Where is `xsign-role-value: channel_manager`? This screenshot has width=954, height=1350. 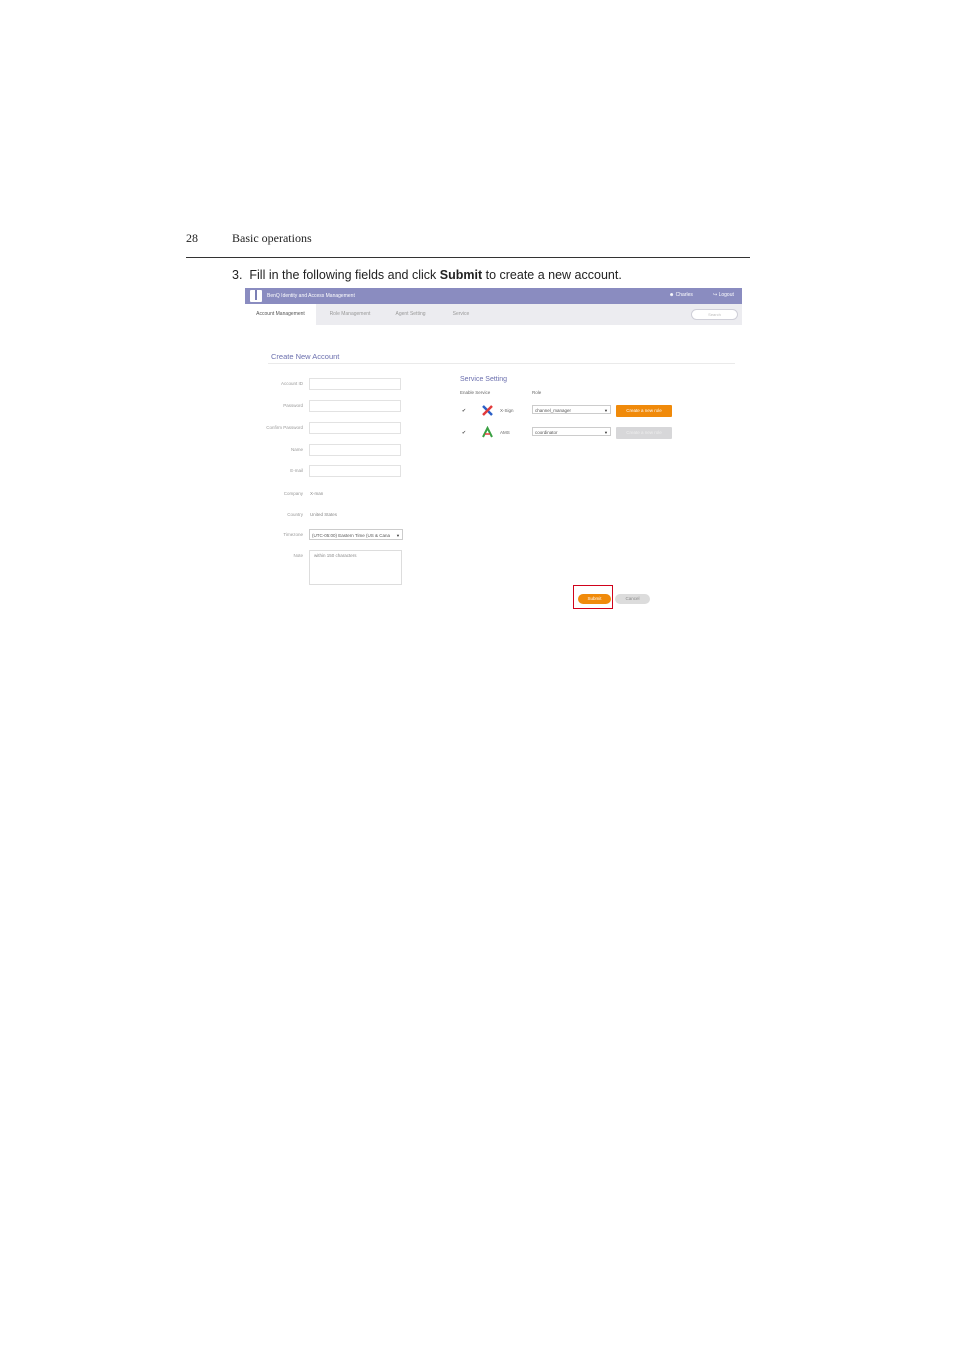 xsign-role-value: channel_manager is located at coordinates (553, 410).